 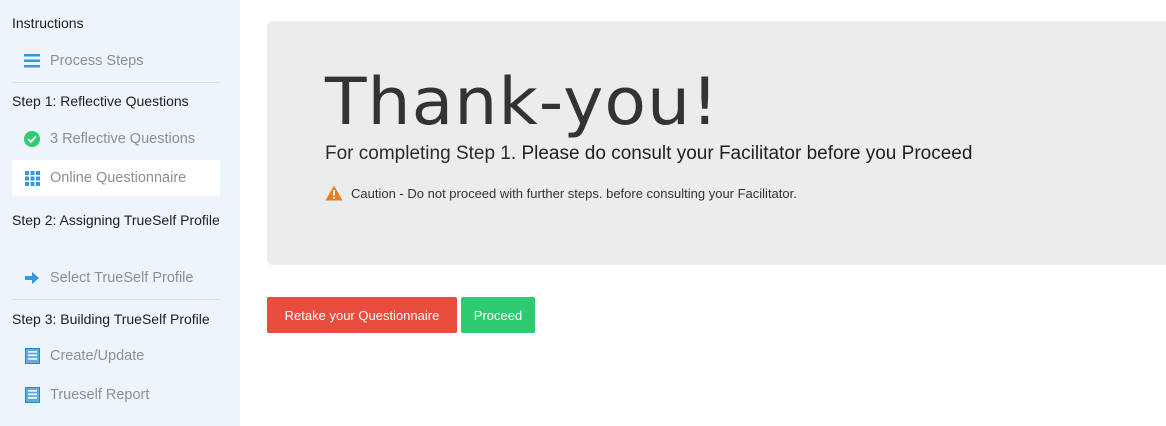 What do you see at coordinates (97, 356) in the screenshot?
I see `sidebar-item-label: Create/Update` at bounding box center [97, 356].